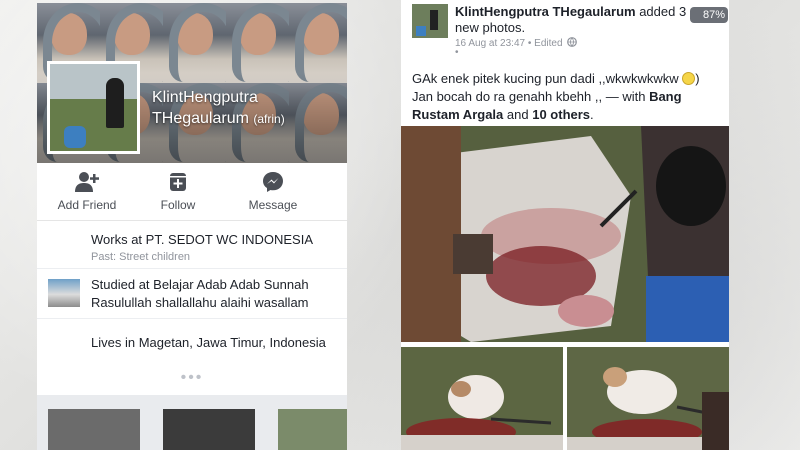 This screenshot has width=800, height=450. I want to click on battery-indicator: 87%, so click(709, 15).